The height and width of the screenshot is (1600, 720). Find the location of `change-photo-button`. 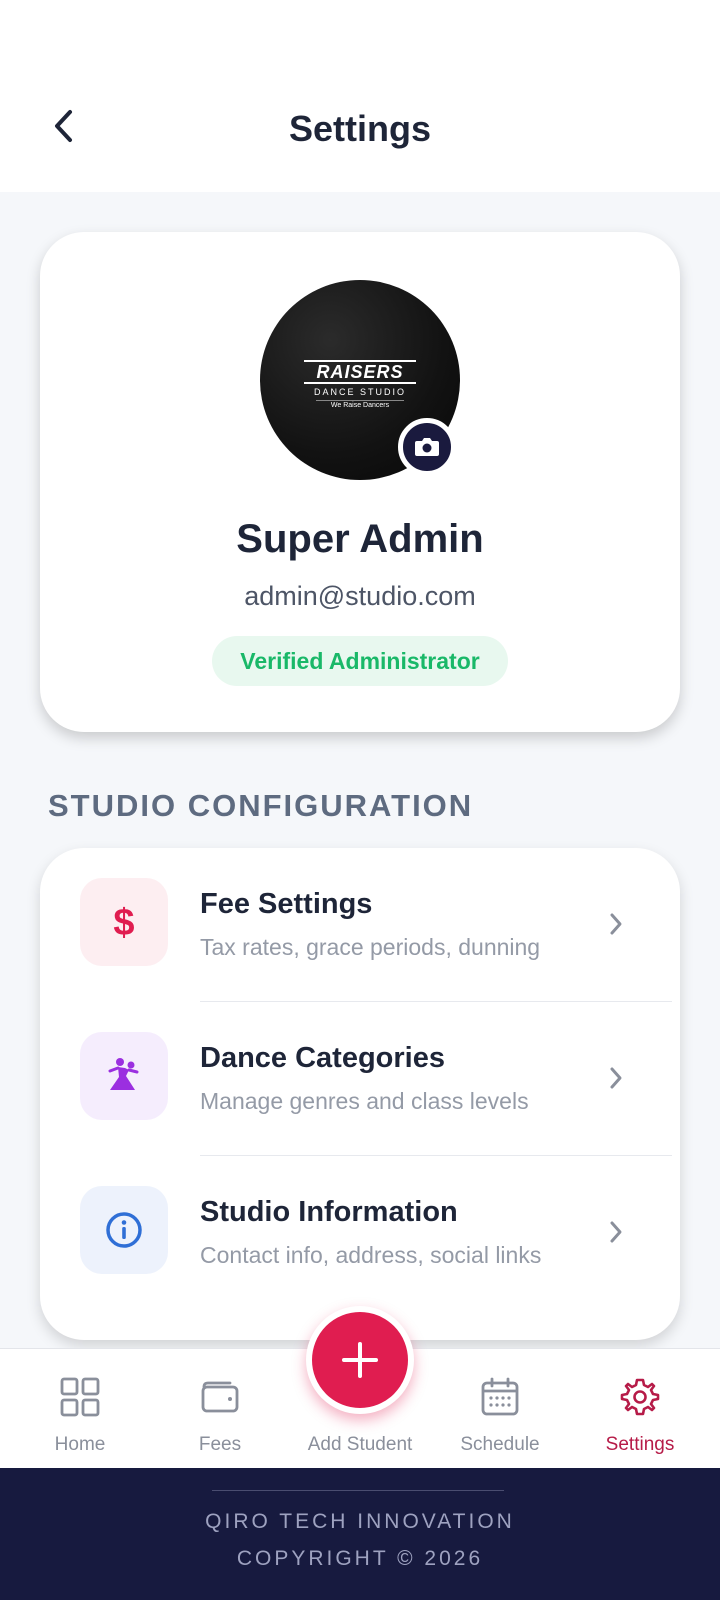

change-photo-button is located at coordinates (427, 447).